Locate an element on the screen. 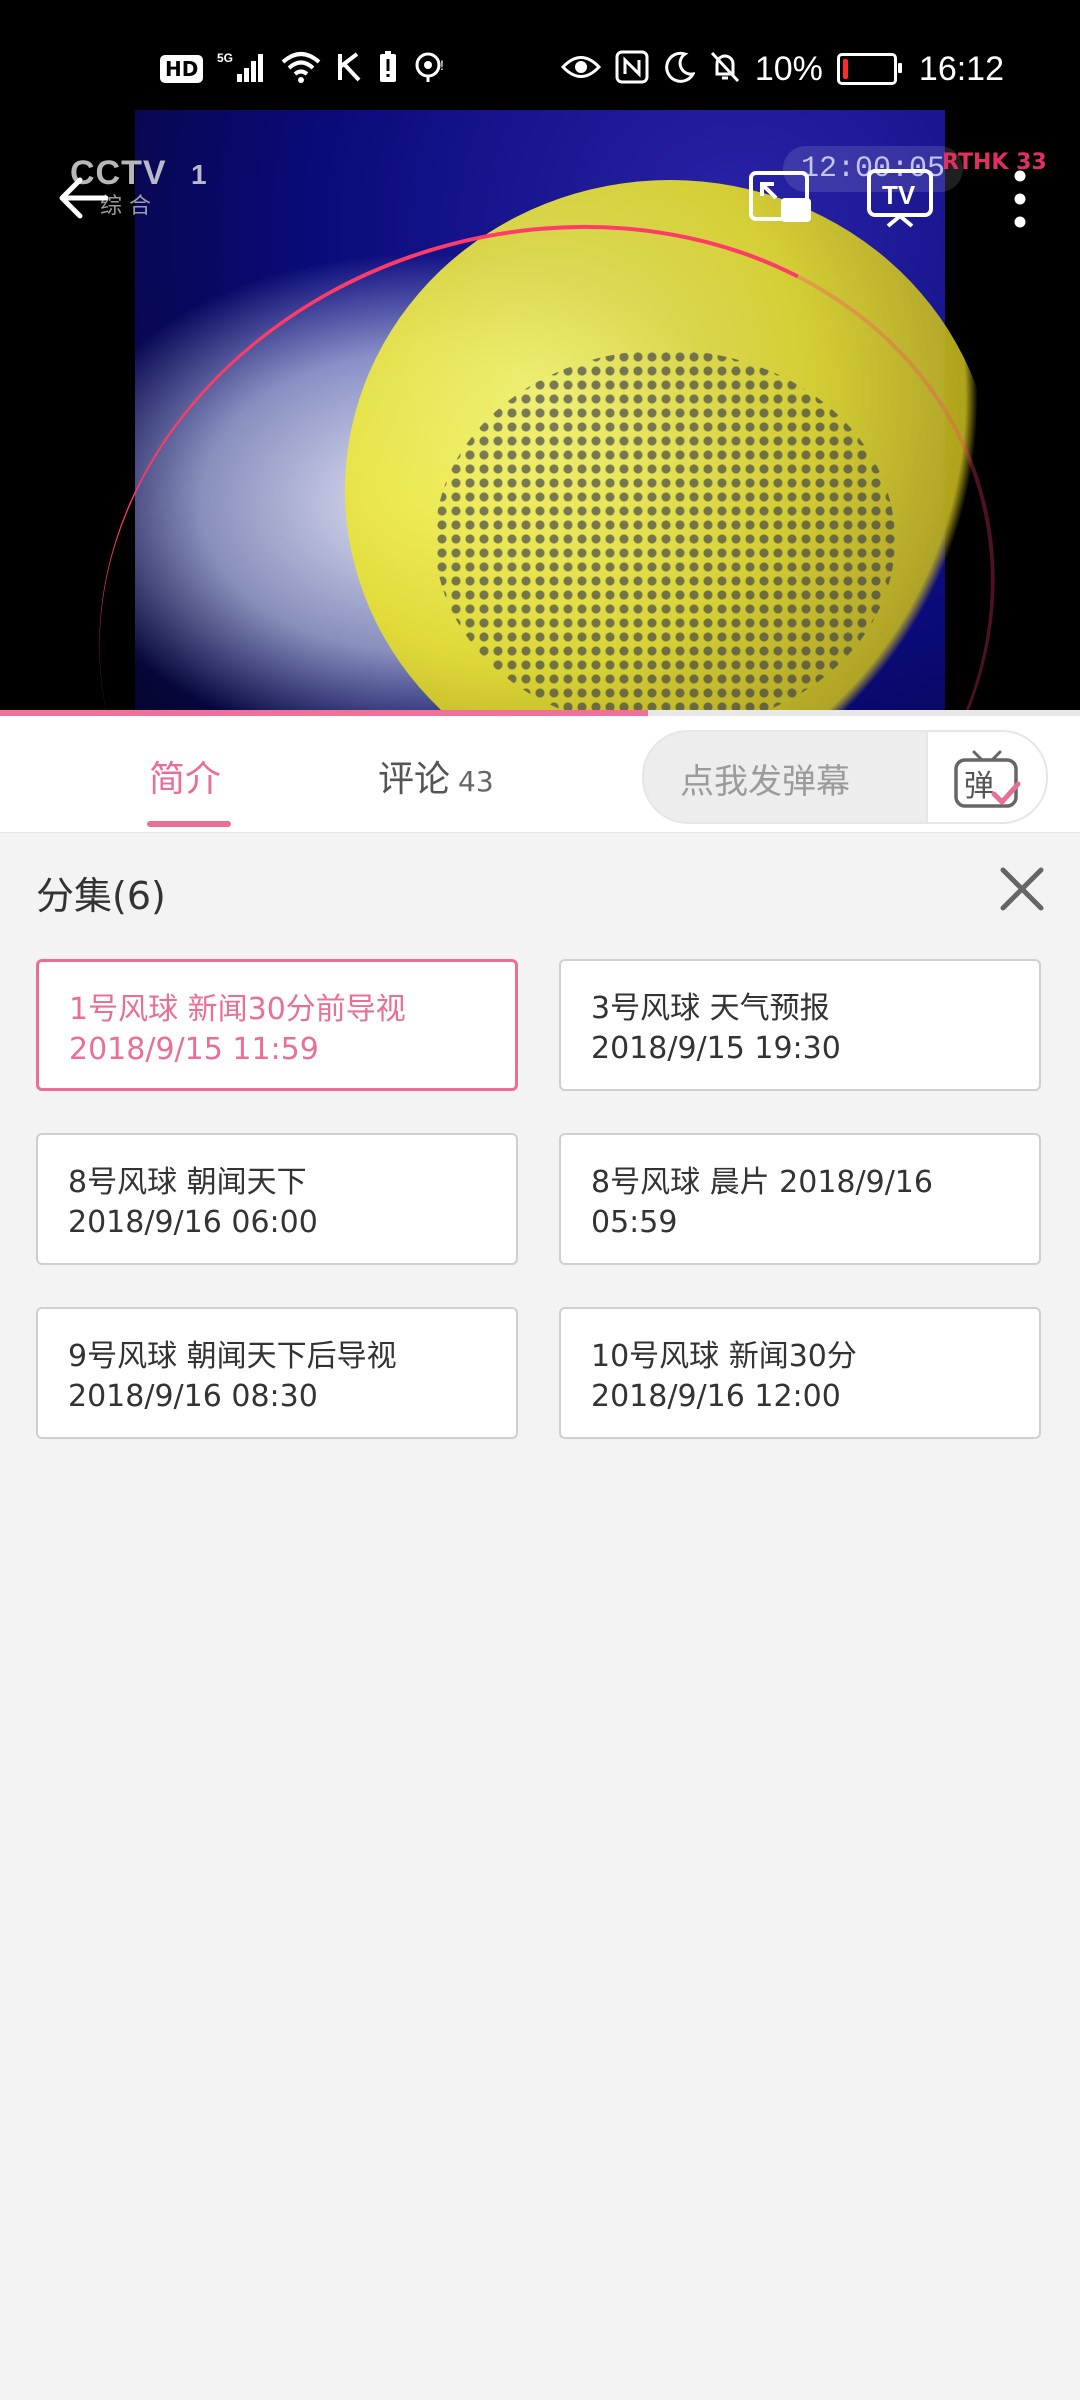 The image size is (1080, 2400). more-vert-icon is located at coordinates (1020, 201).